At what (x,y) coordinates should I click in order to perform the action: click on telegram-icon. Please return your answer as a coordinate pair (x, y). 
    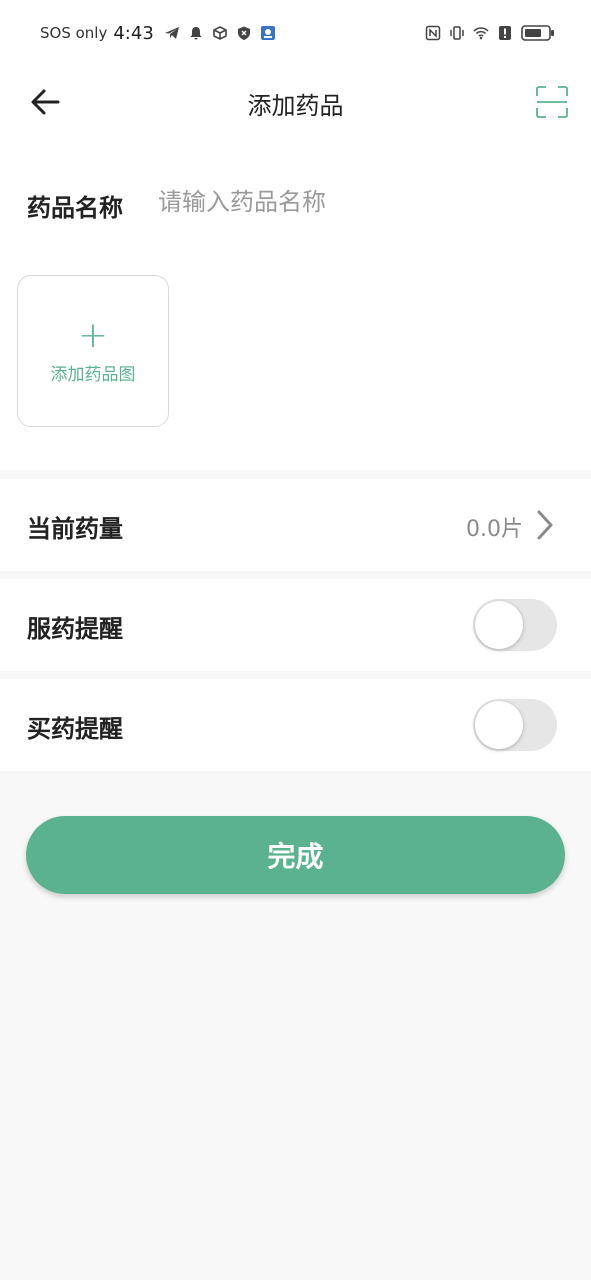
    Looking at the image, I should click on (171, 33).